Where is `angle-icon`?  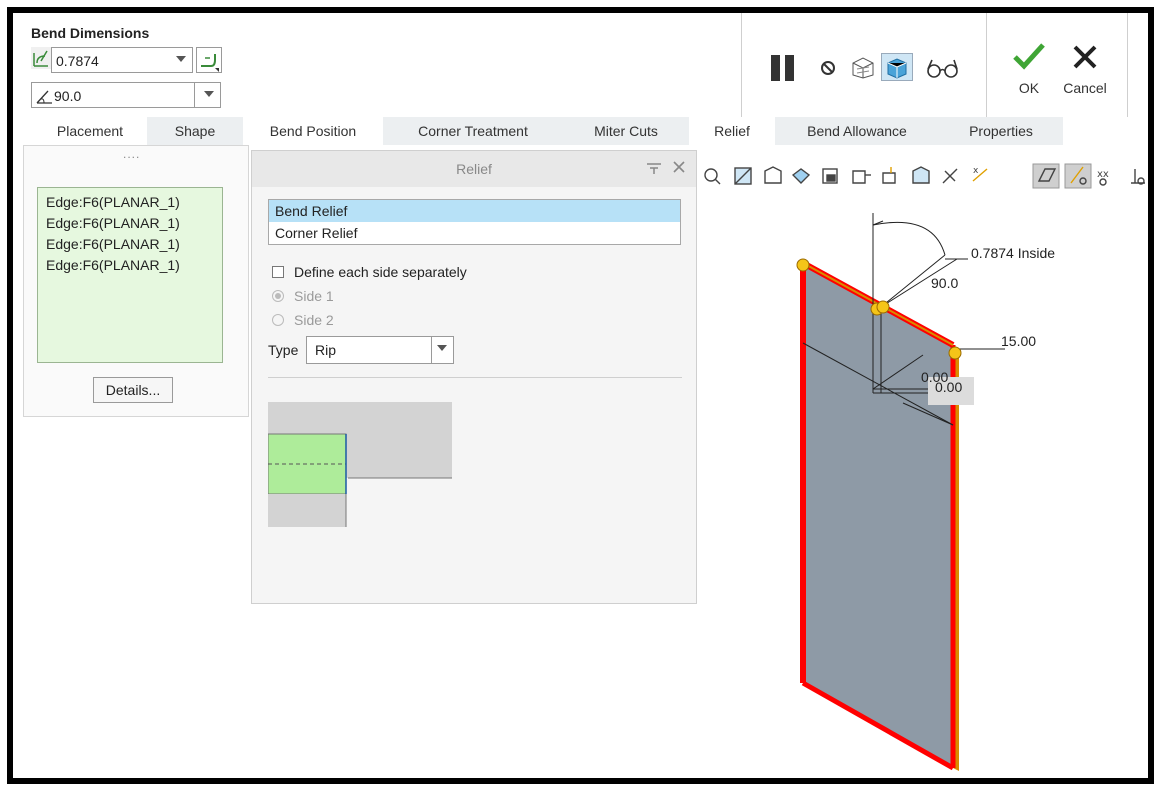
angle-icon is located at coordinates (45, 97).